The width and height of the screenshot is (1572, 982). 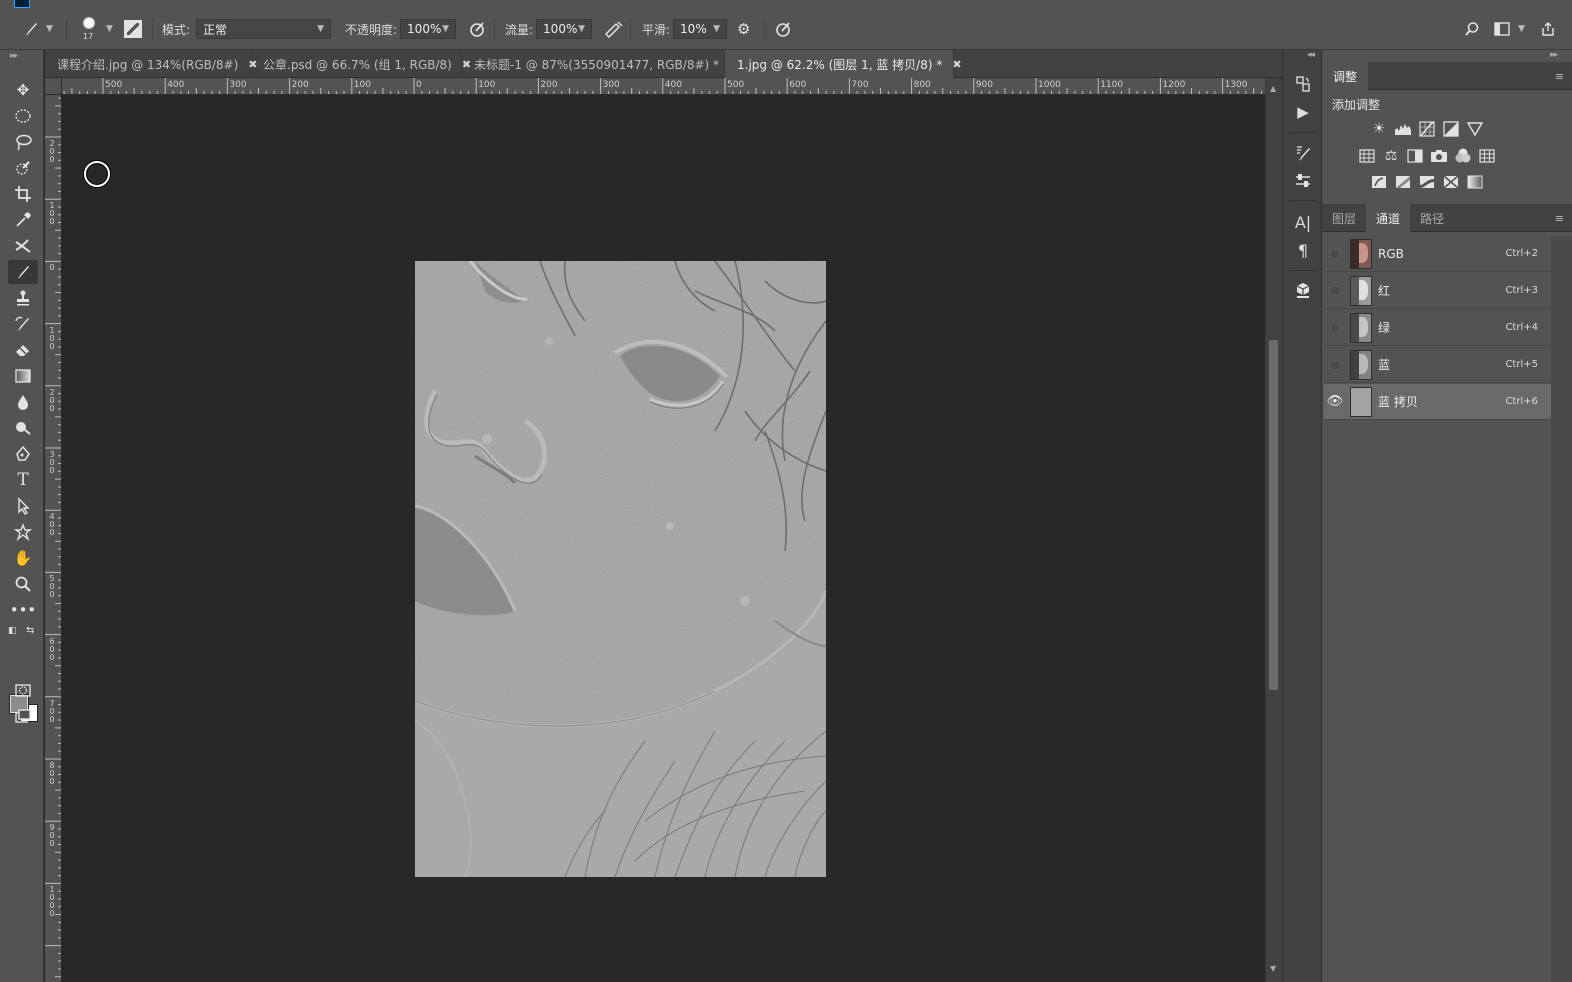 I want to click on type-tool: T, so click(x=23, y=480).